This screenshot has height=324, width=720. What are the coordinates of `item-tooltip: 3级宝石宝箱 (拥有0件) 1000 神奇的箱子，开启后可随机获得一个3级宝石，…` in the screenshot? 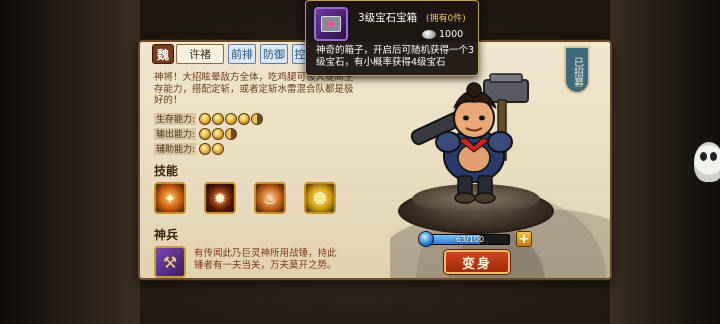 It's located at (392, 38).